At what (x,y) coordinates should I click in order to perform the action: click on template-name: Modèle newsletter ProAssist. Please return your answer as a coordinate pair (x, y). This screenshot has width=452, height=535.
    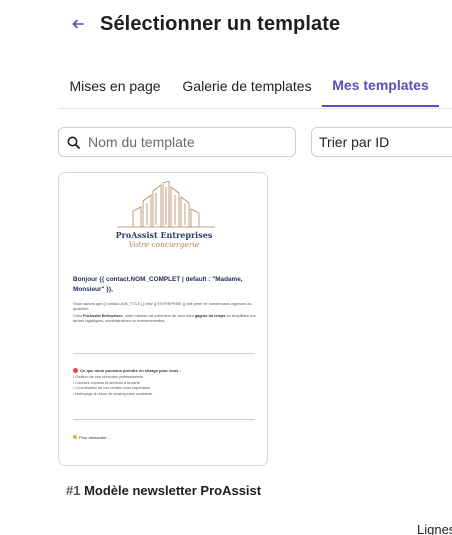
    Looking at the image, I should click on (173, 490).